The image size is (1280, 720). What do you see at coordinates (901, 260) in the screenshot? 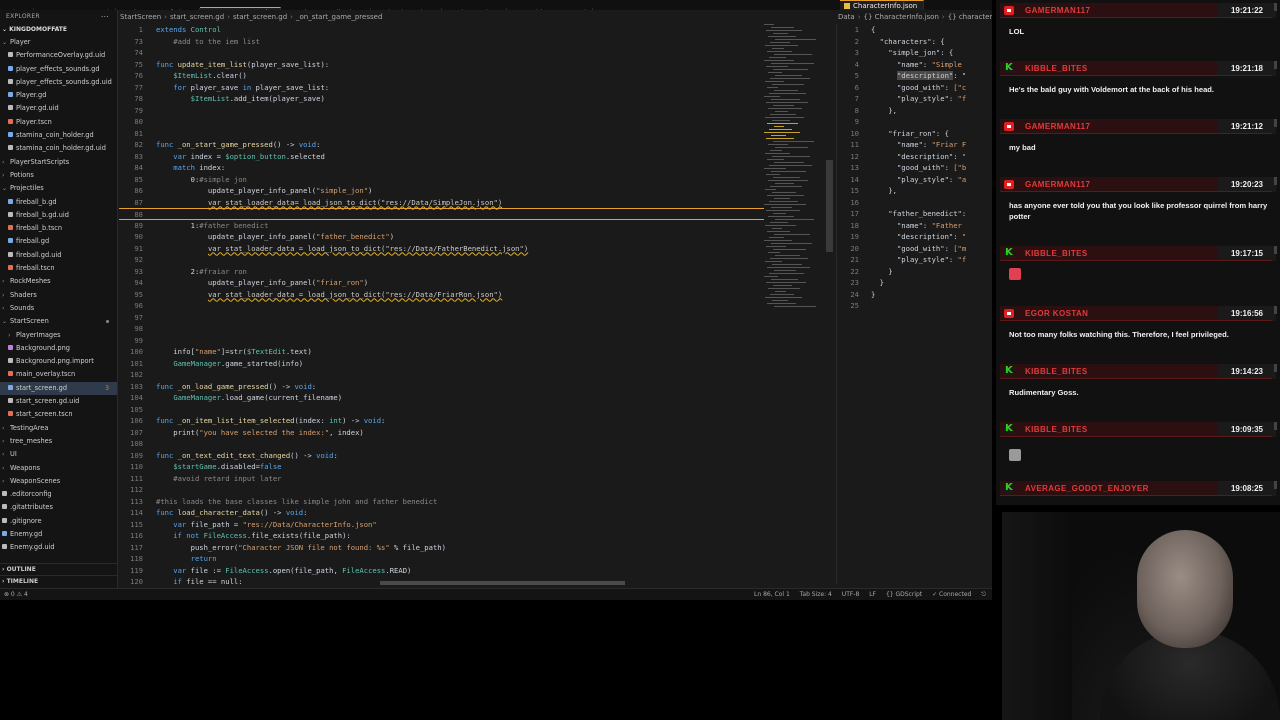
I see `json-line: 21 "play_style": "f` at bounding box center [901, 260].